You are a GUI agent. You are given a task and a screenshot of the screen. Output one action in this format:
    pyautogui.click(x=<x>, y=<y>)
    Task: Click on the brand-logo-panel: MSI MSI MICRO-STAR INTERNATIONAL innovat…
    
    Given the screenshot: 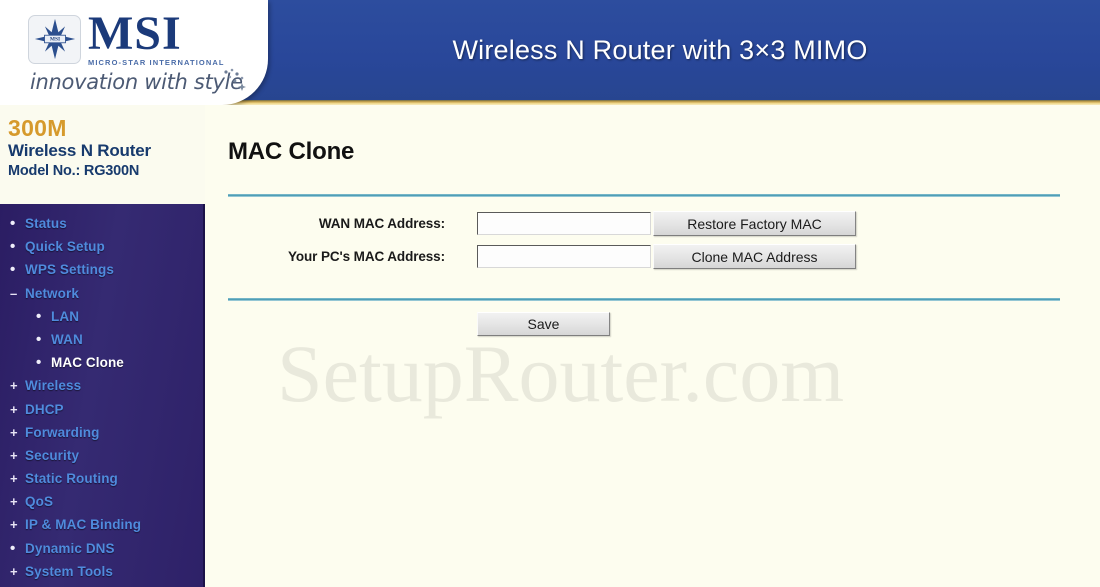 What is the action you would take?
    pyautogui.click(x=134, y=52)
    